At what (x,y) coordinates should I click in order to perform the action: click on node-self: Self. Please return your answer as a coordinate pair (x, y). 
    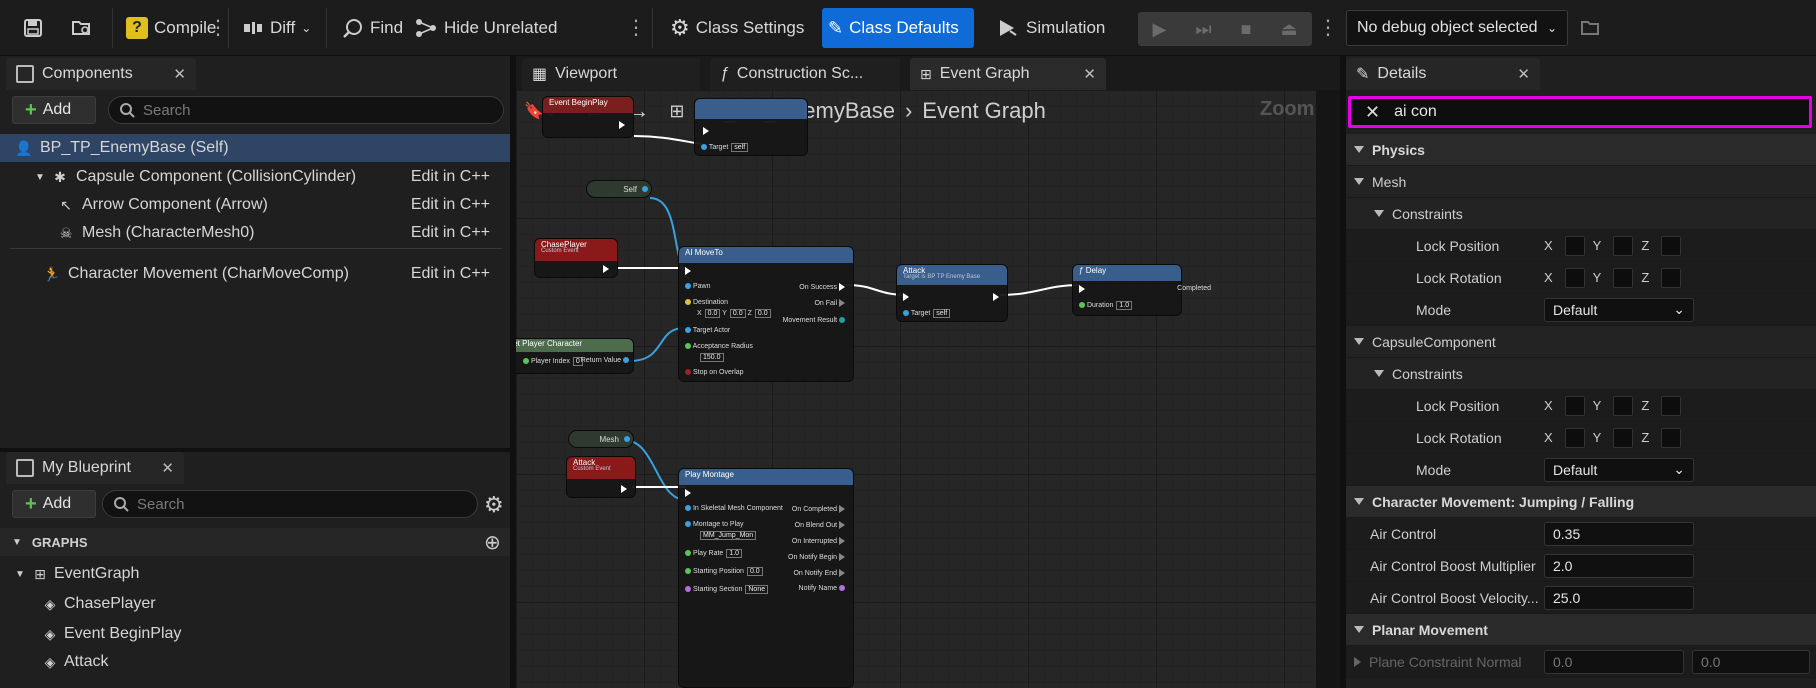
    Looking at the image, I should click on (619, 189).